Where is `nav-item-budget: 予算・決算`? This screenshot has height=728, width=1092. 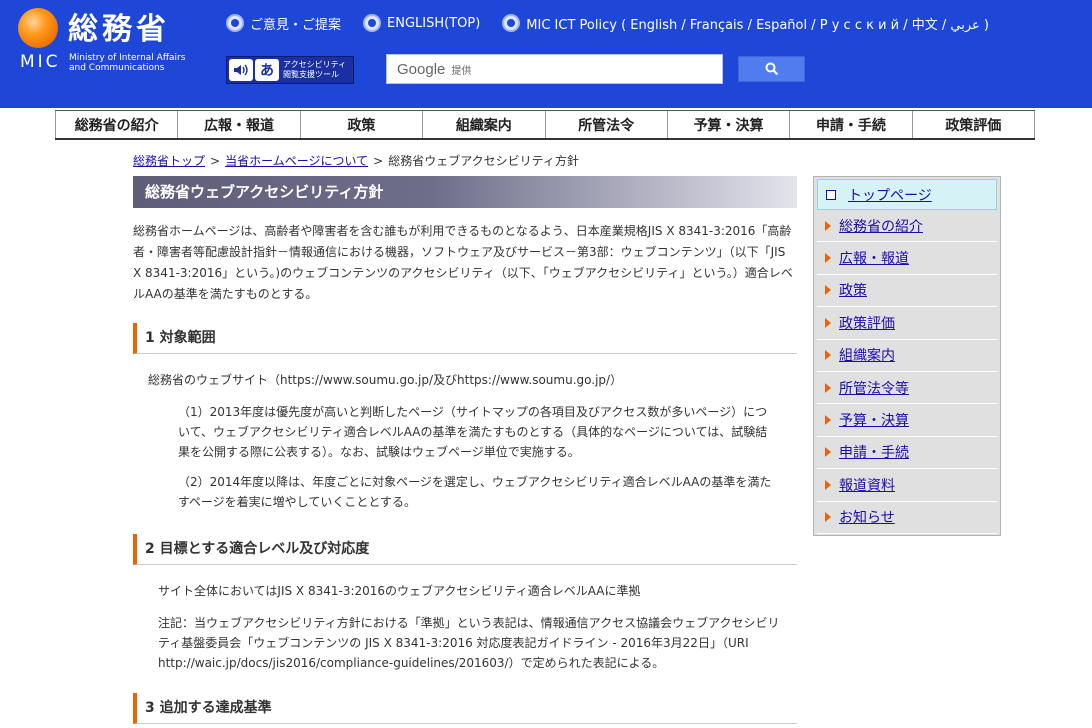 nav-item-budget: 予算・決算 is located at coordinates (727, 124).